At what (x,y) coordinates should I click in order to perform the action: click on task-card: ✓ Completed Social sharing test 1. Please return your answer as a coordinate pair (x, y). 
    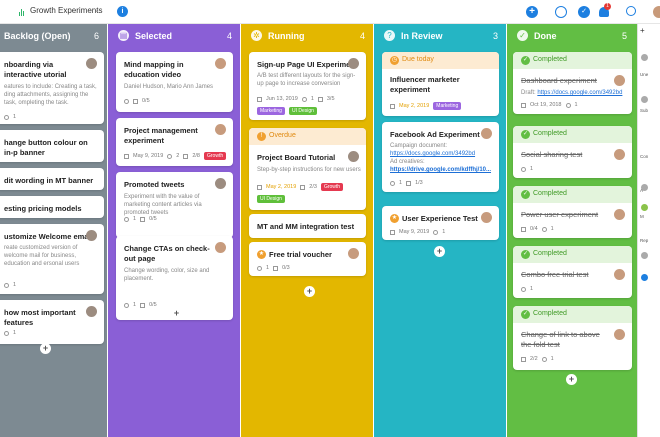
    Looking at the image, I should click on (572, 152).